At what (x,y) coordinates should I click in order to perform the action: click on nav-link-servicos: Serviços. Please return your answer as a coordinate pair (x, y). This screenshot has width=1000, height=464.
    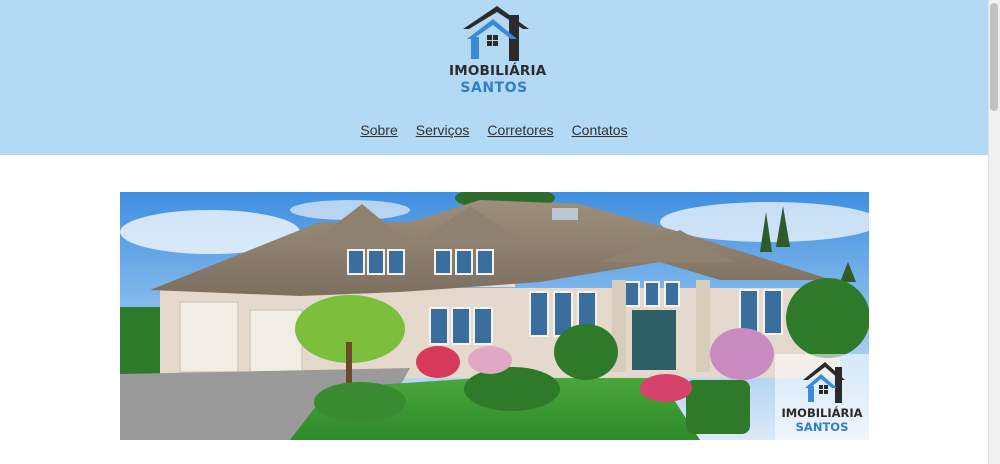
    Looking at the image, I should click on (443, 130).